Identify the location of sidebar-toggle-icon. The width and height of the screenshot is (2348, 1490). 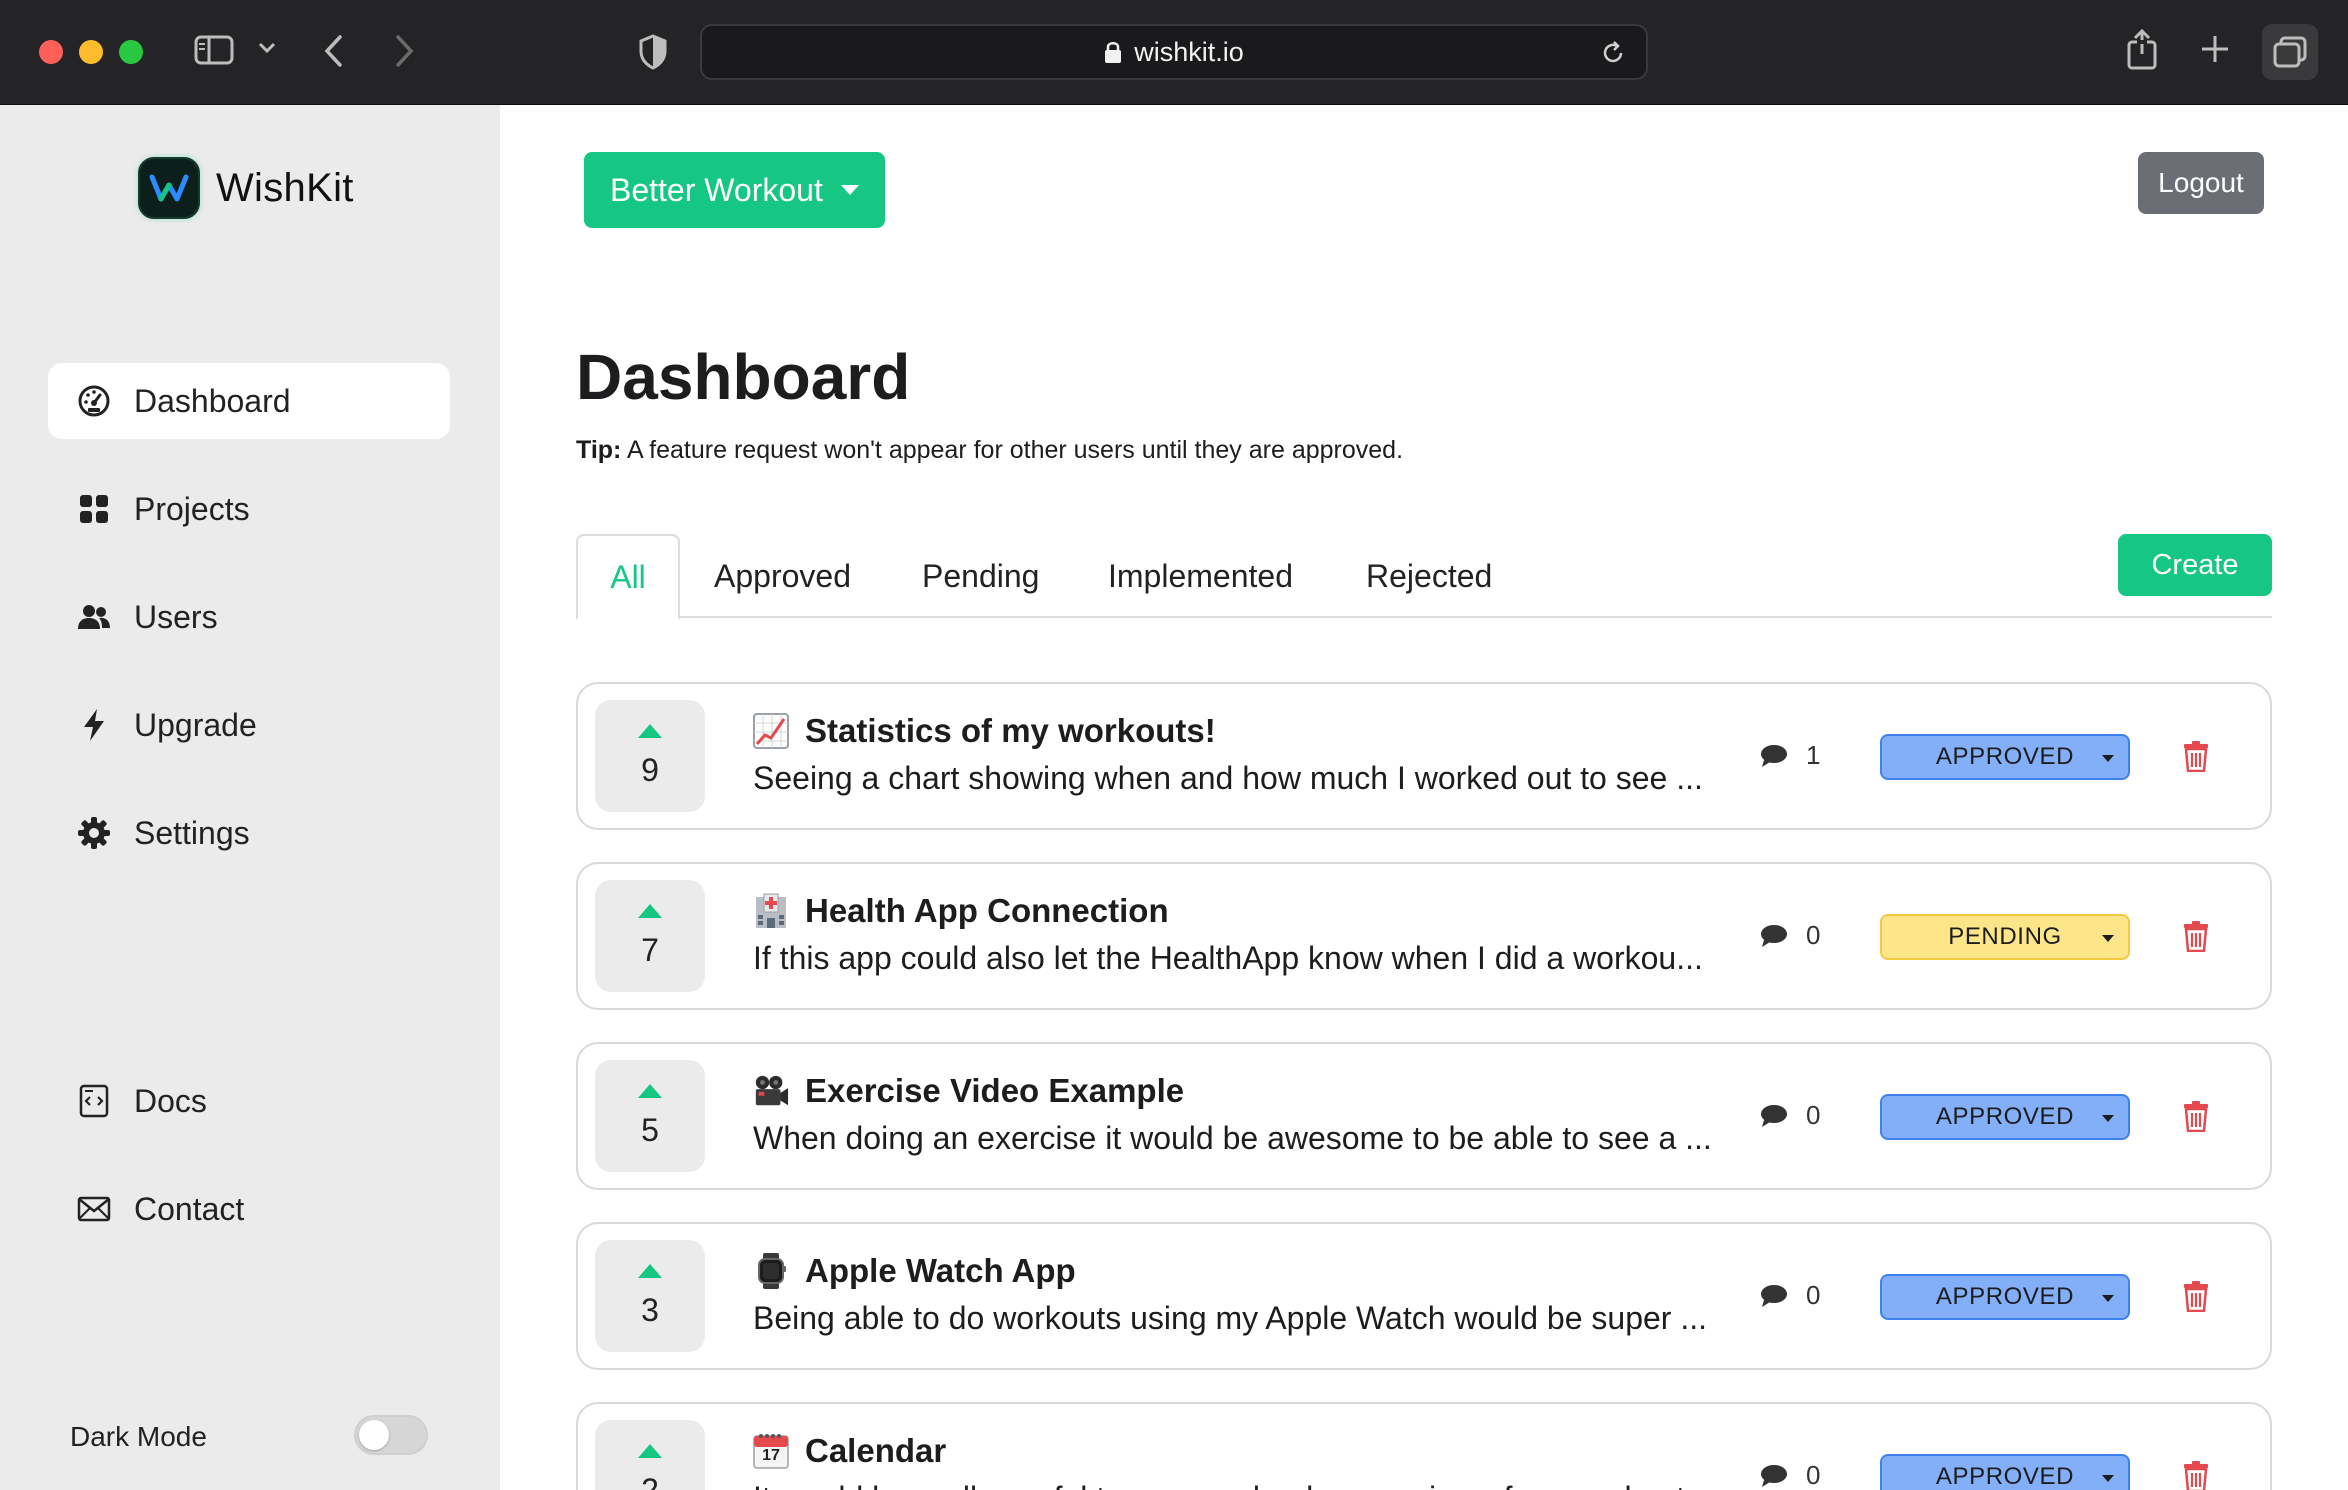
(214, 50).